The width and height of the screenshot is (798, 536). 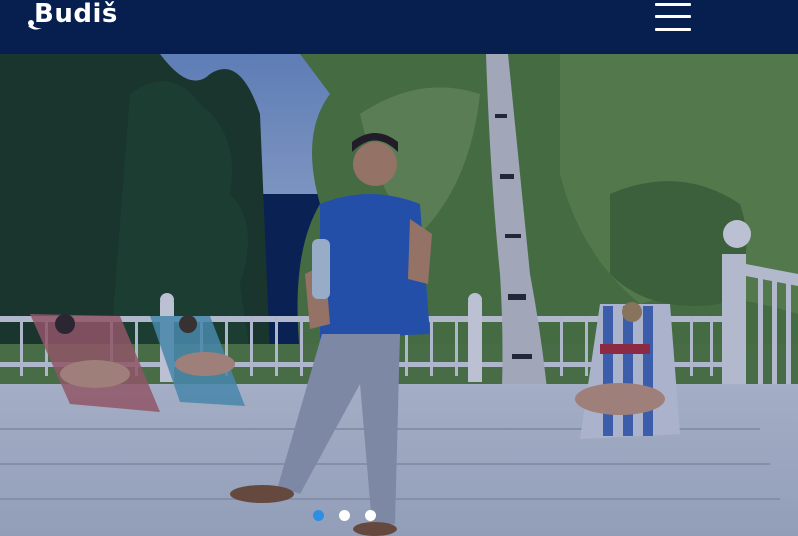 I want to click on brand-logo: Budiš, so click(x=72, y=17).